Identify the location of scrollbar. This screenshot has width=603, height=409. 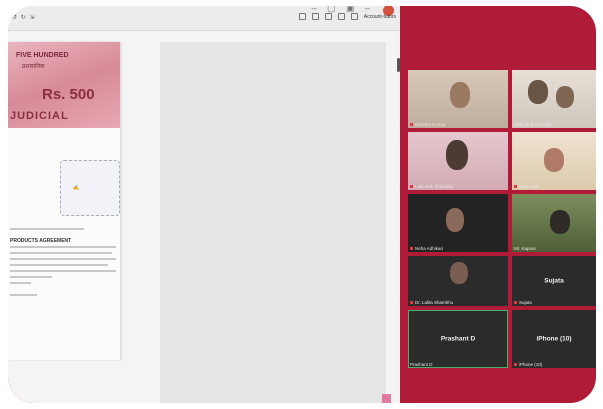
(398, 65).